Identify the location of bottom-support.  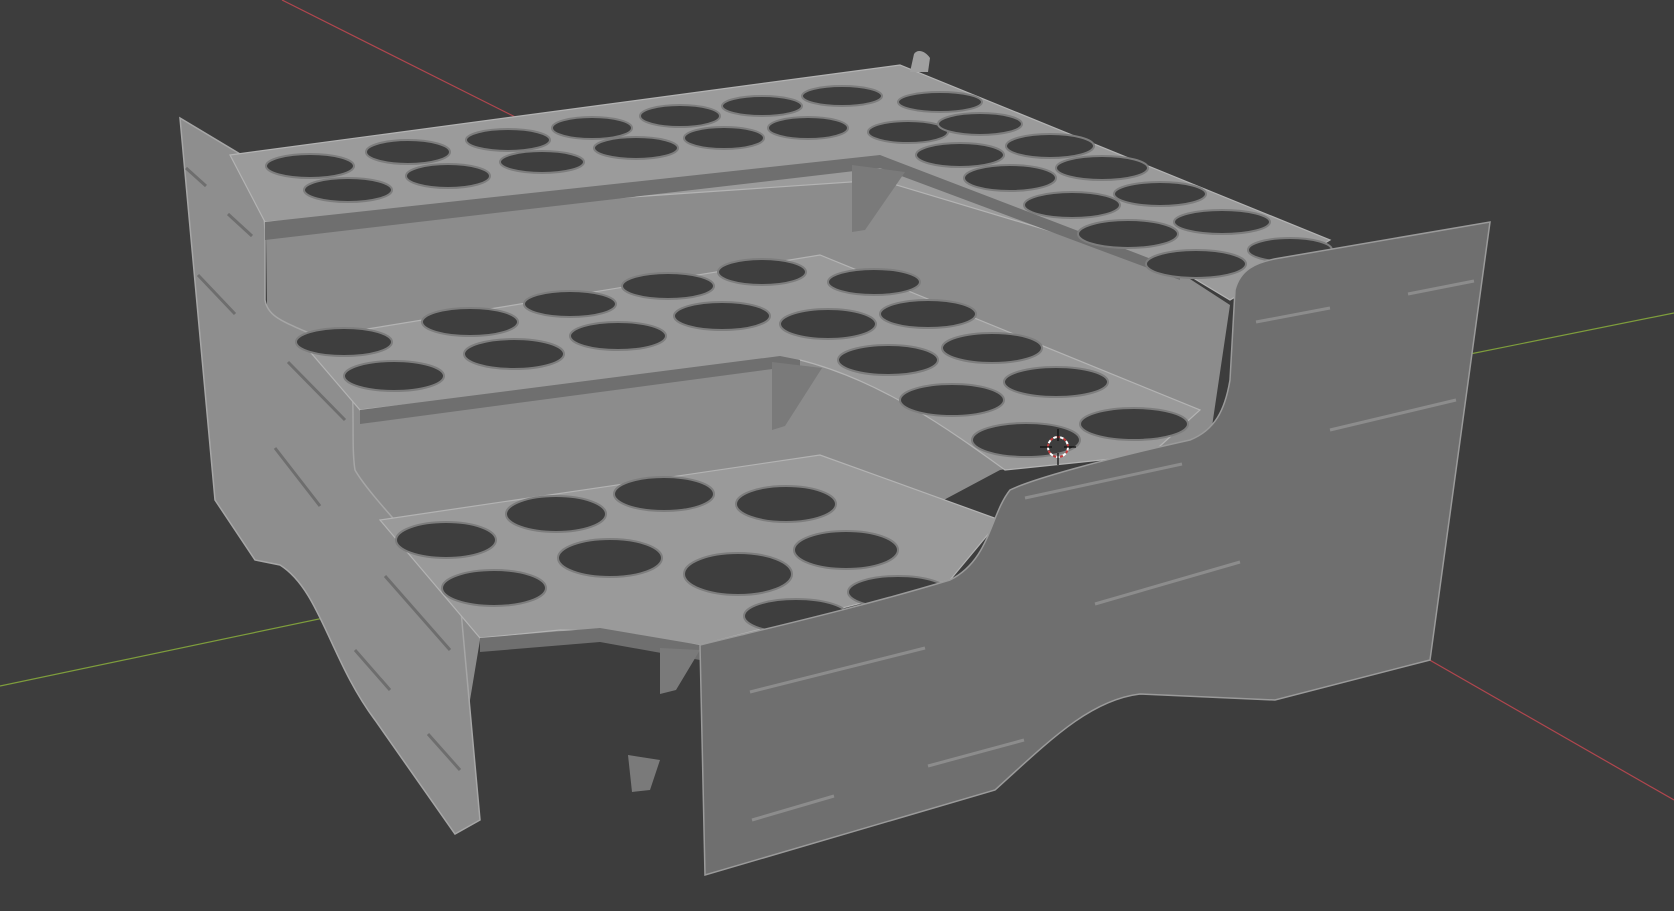
(680, 671).